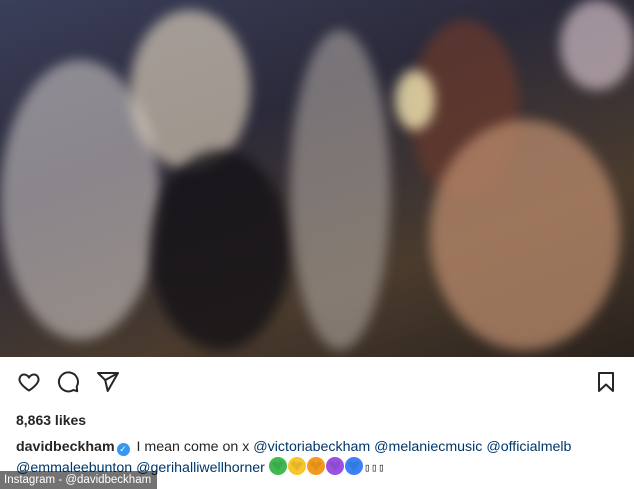 The image size is (634, 489). I want to click on comment-bubble-icon, so click(68, 384).